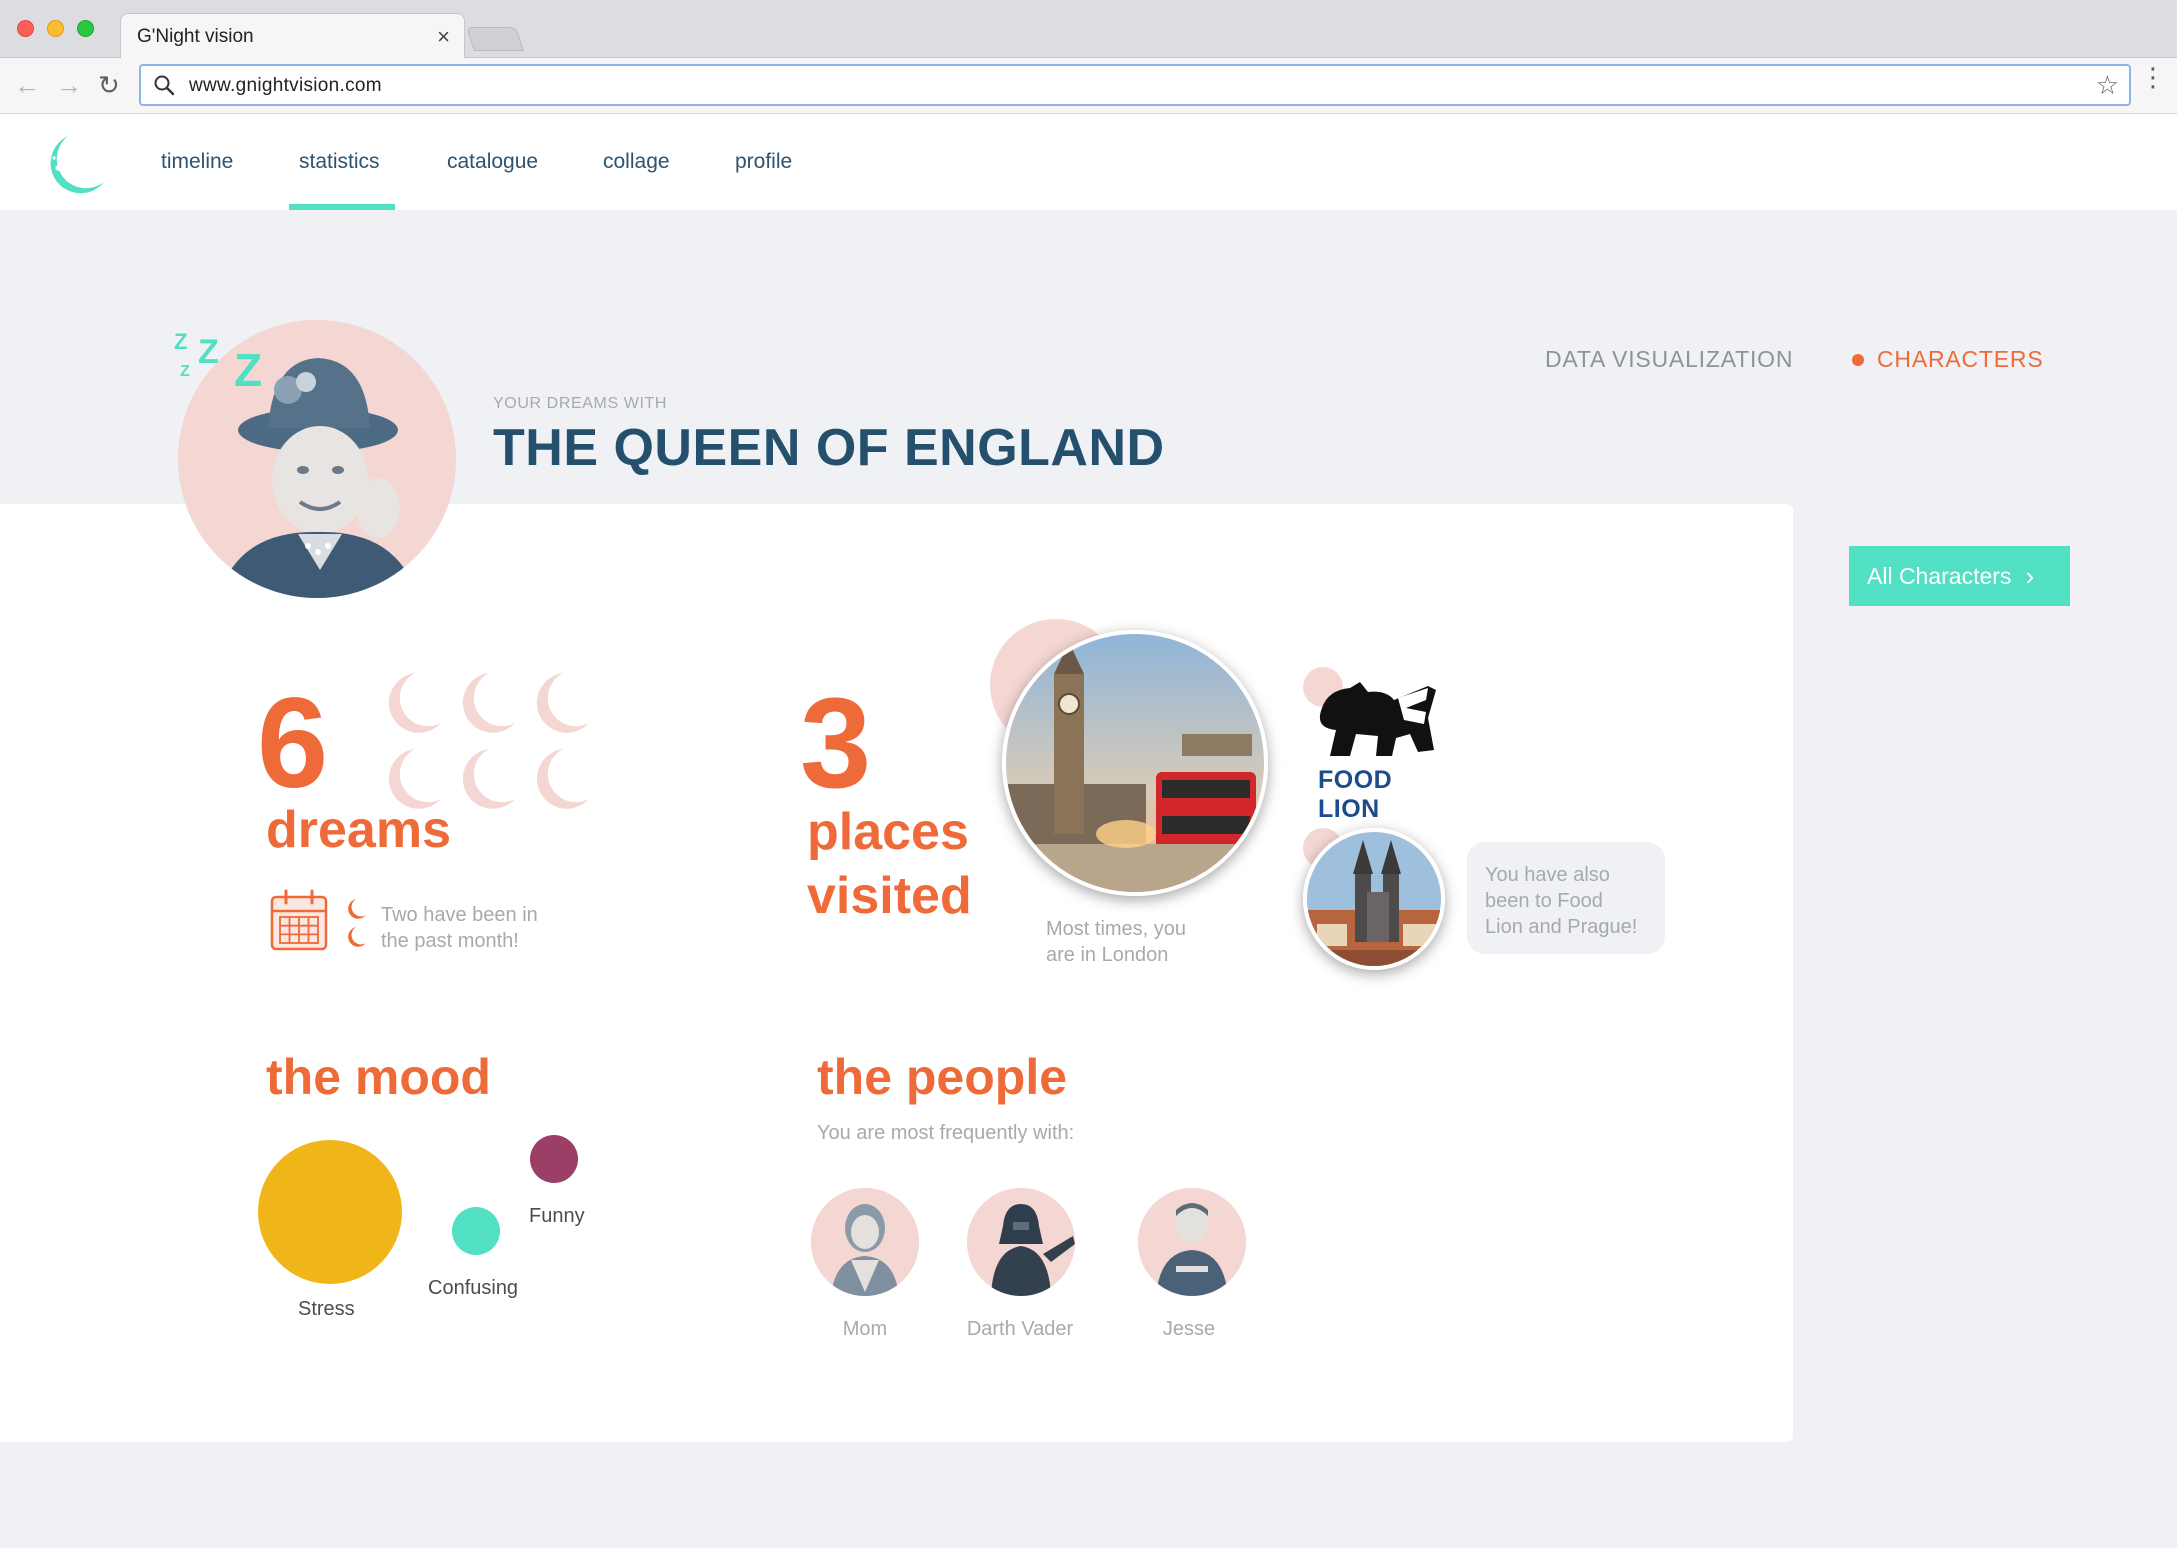 The width and height of the screenshot is (2177, 1548). Describe the element at coordinates (2107, 85) in the screenshot. I see `bookmark-star-icon: ☆` at that location.